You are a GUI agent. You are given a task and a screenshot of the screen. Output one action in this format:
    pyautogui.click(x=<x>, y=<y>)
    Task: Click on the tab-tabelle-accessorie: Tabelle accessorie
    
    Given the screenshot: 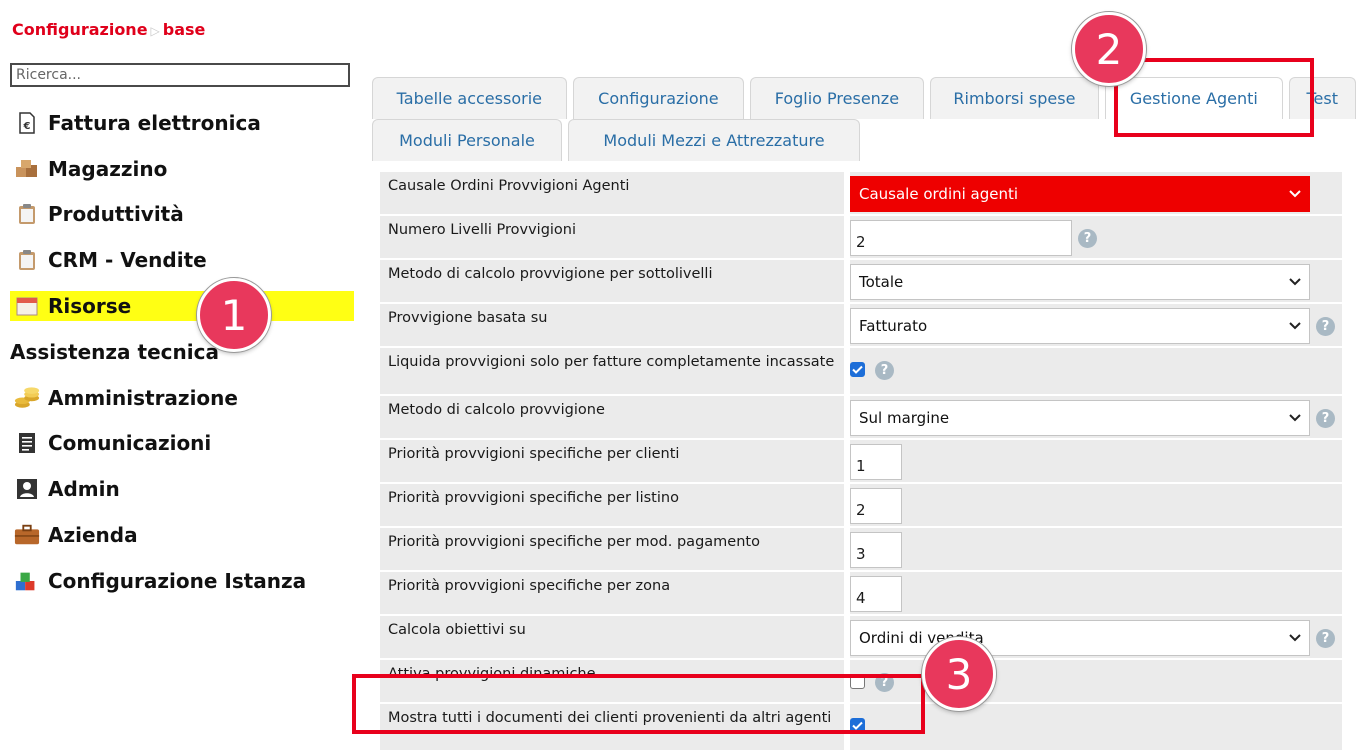 What is the action you would take?
    pyautogui.click(x=469, y=98)
    